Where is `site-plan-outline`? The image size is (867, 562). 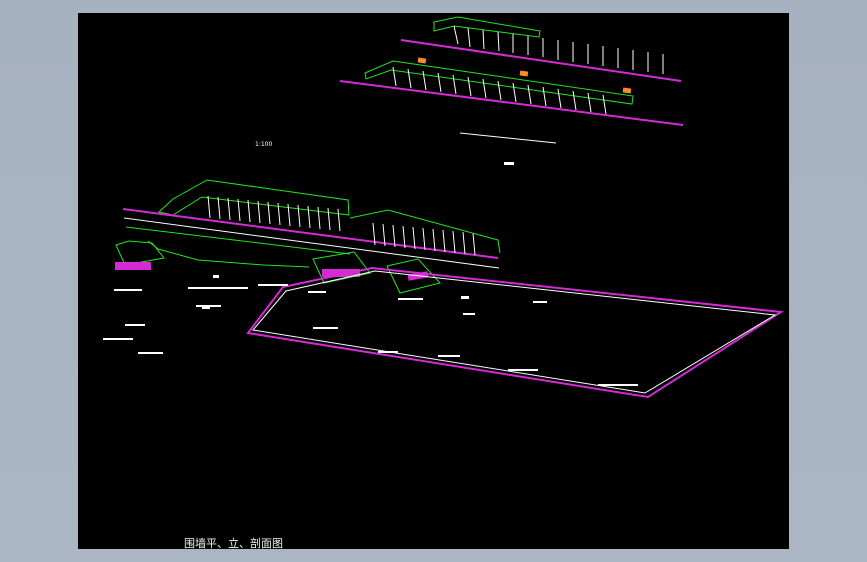 site-plan-outline is located at coordinates (515, 332).